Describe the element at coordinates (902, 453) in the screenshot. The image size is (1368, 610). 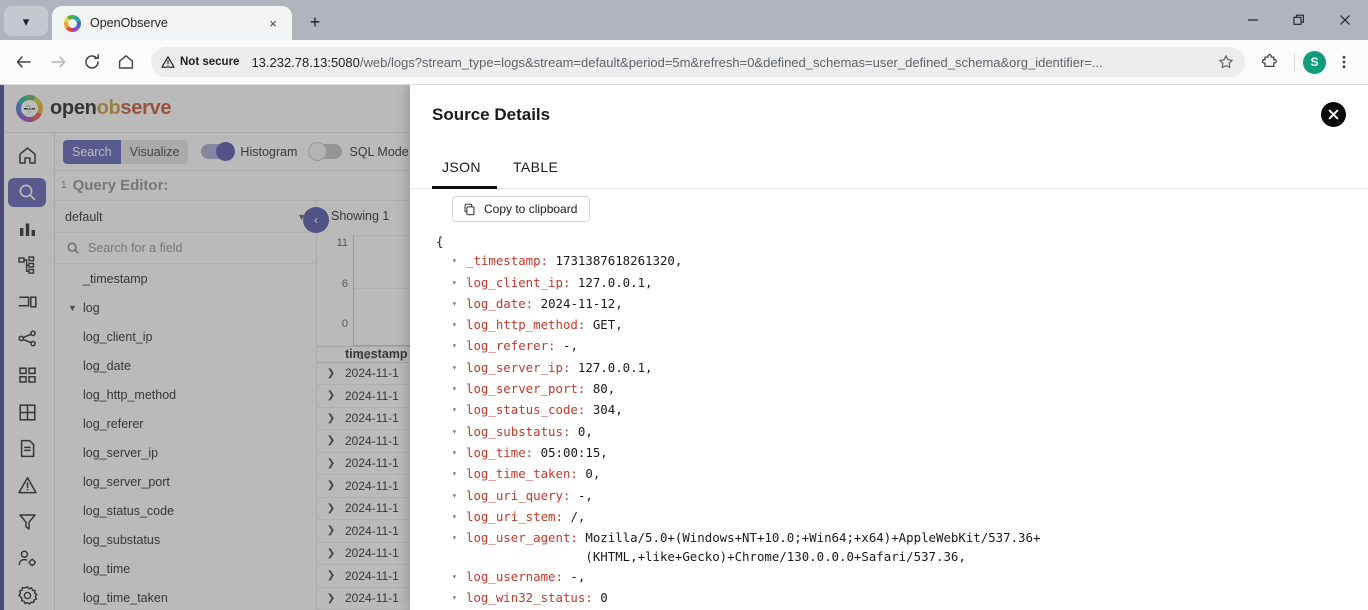
I see `json-row: ▾ log_time: 05:00:15,` at that location.